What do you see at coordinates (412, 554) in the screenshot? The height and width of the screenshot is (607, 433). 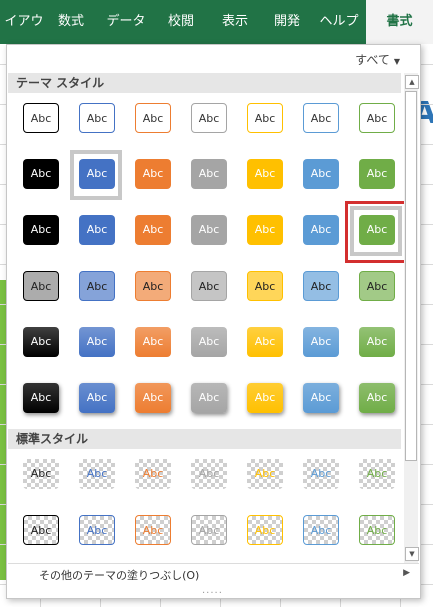 I see `scroll-down-icon: ▼` at bounding box center [412, 554].